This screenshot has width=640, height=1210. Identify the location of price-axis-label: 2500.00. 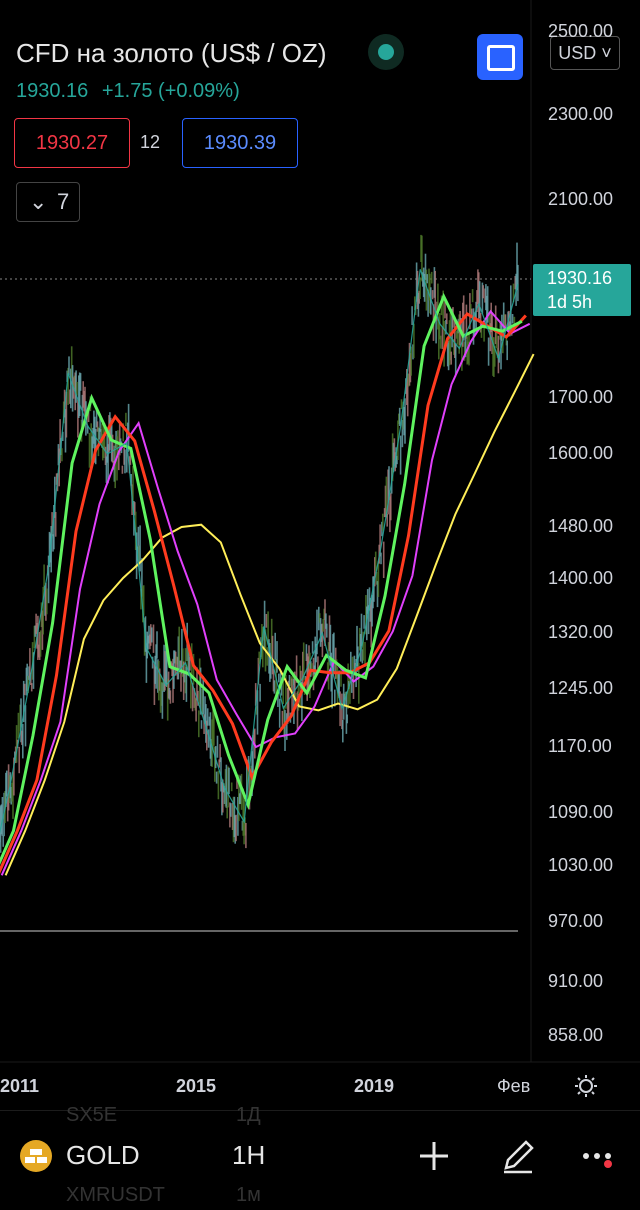
(581, 31).